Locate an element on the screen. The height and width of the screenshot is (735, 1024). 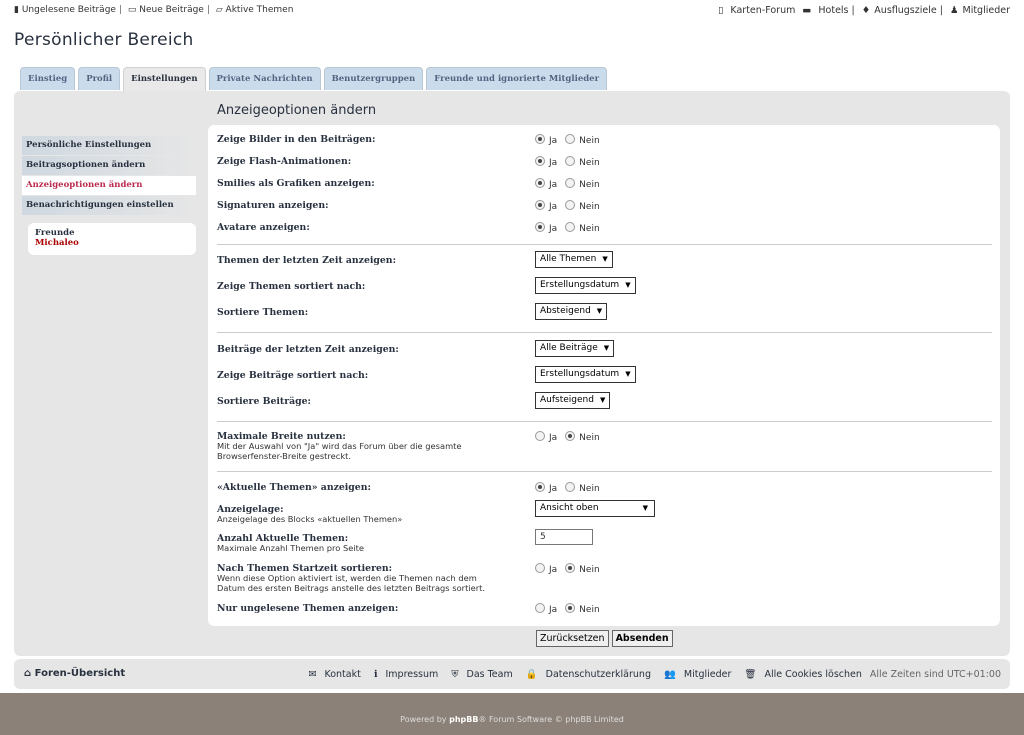
lock-icon: 🔒 is located at coordinates (531, 674).